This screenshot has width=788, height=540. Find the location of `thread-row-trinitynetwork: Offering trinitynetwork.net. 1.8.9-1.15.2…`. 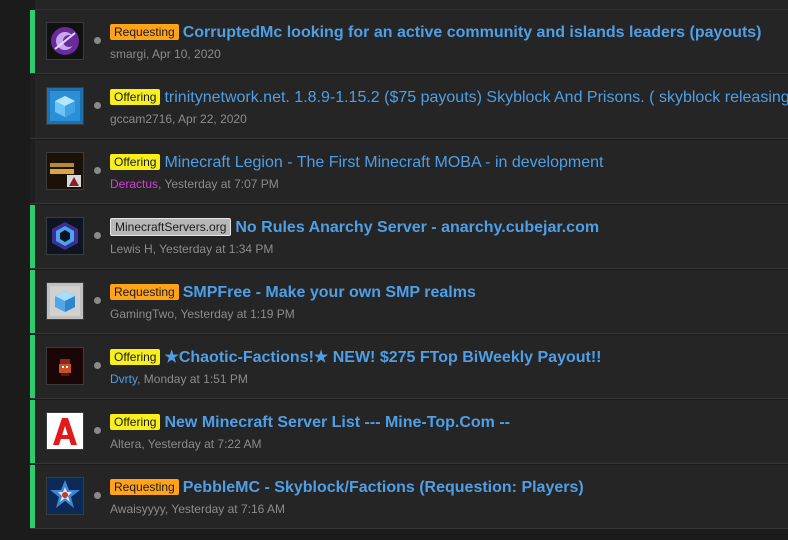

thread-row-trinitynetwork: Offering trinitynetwork.net. 1.8.9-1.15.2… is located at coordinates (409, 107).